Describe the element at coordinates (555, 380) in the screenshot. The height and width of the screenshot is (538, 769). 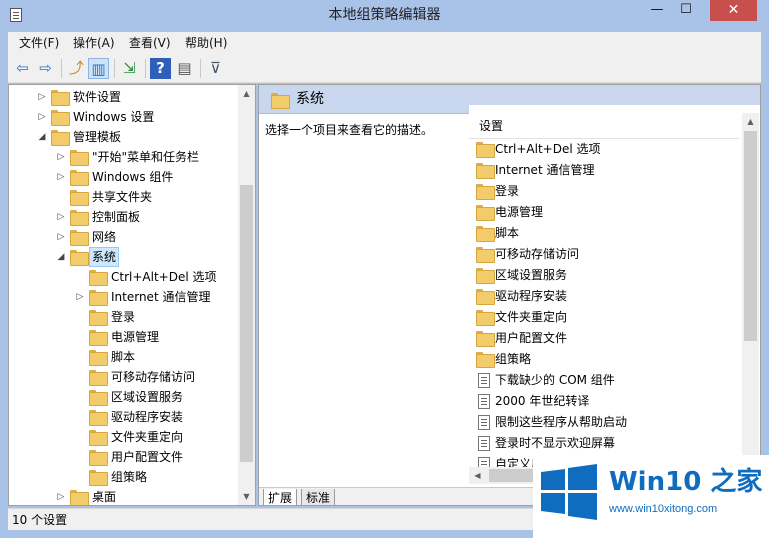
I see `list-item-label: 下载缺少的 COM 组件` at that location.